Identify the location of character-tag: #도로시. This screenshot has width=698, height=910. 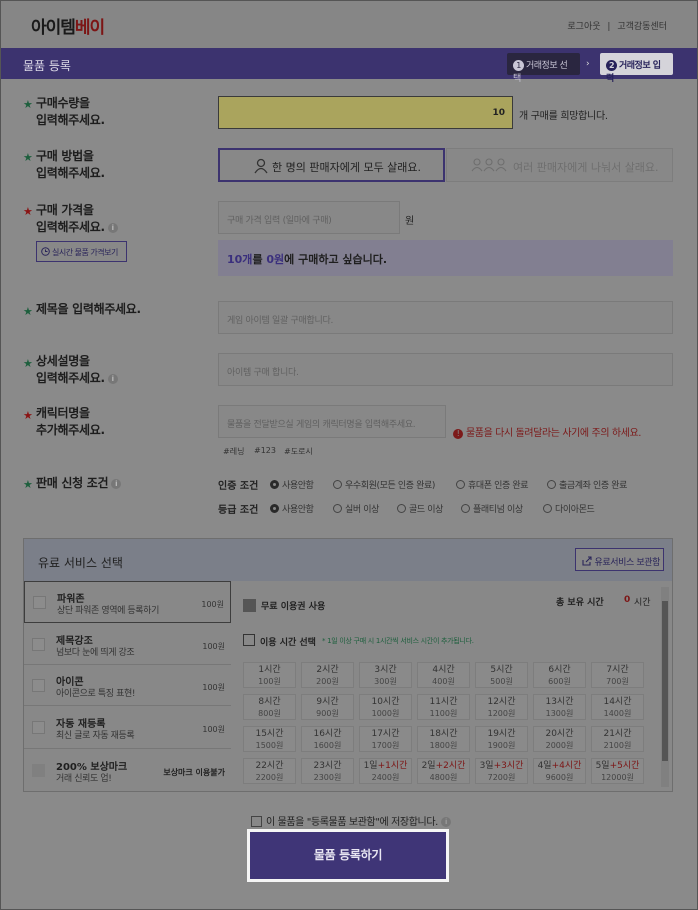
(298, 451).